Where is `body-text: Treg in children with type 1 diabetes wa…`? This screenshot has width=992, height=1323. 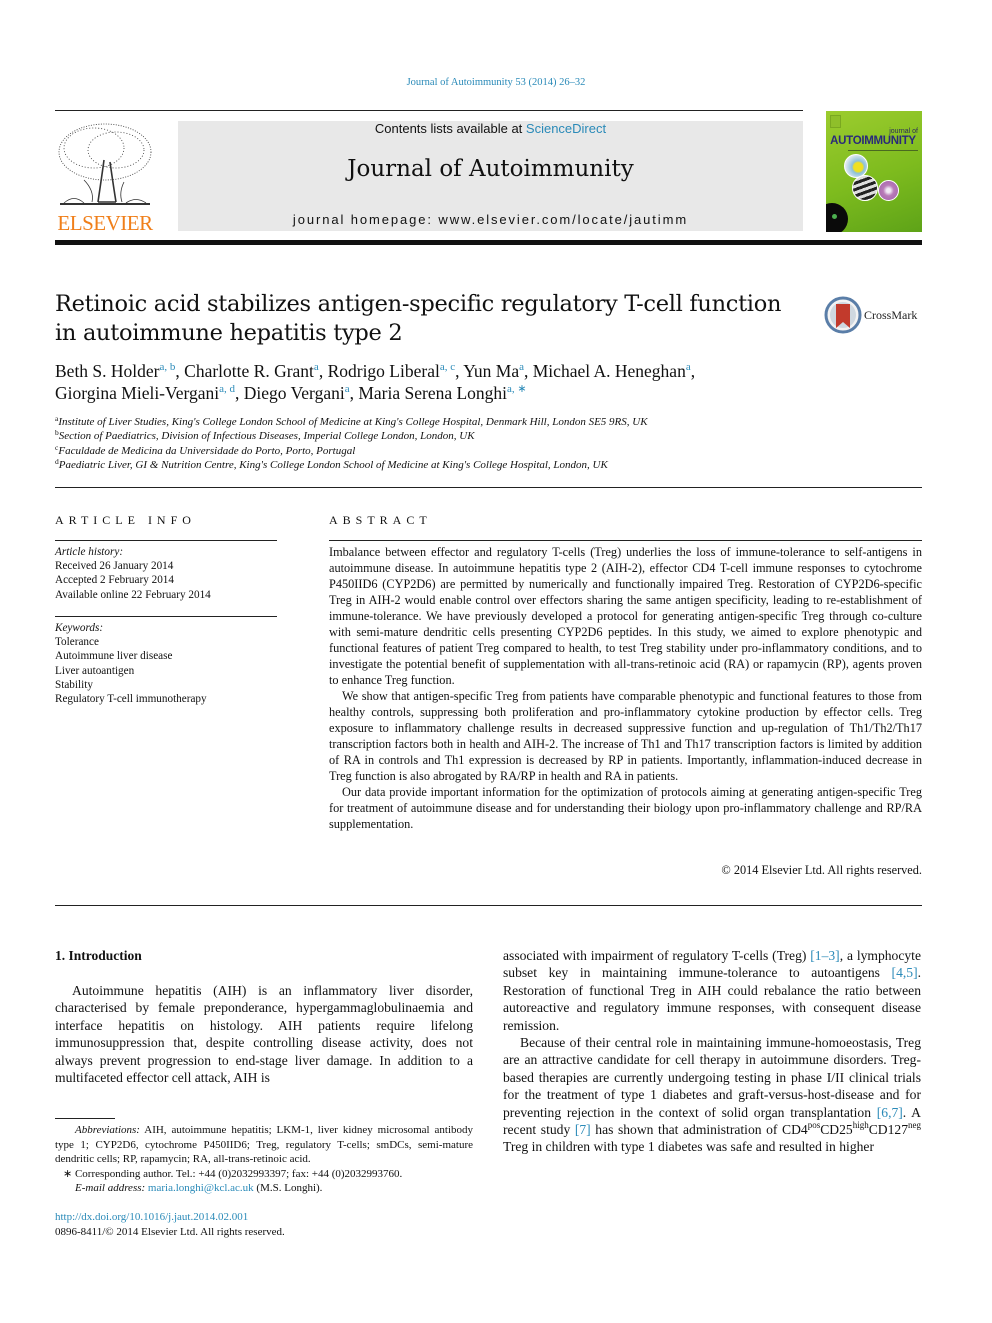 body-text: Treg in children with type 1 diabetes wa… is located at coordinates (688, 1147).